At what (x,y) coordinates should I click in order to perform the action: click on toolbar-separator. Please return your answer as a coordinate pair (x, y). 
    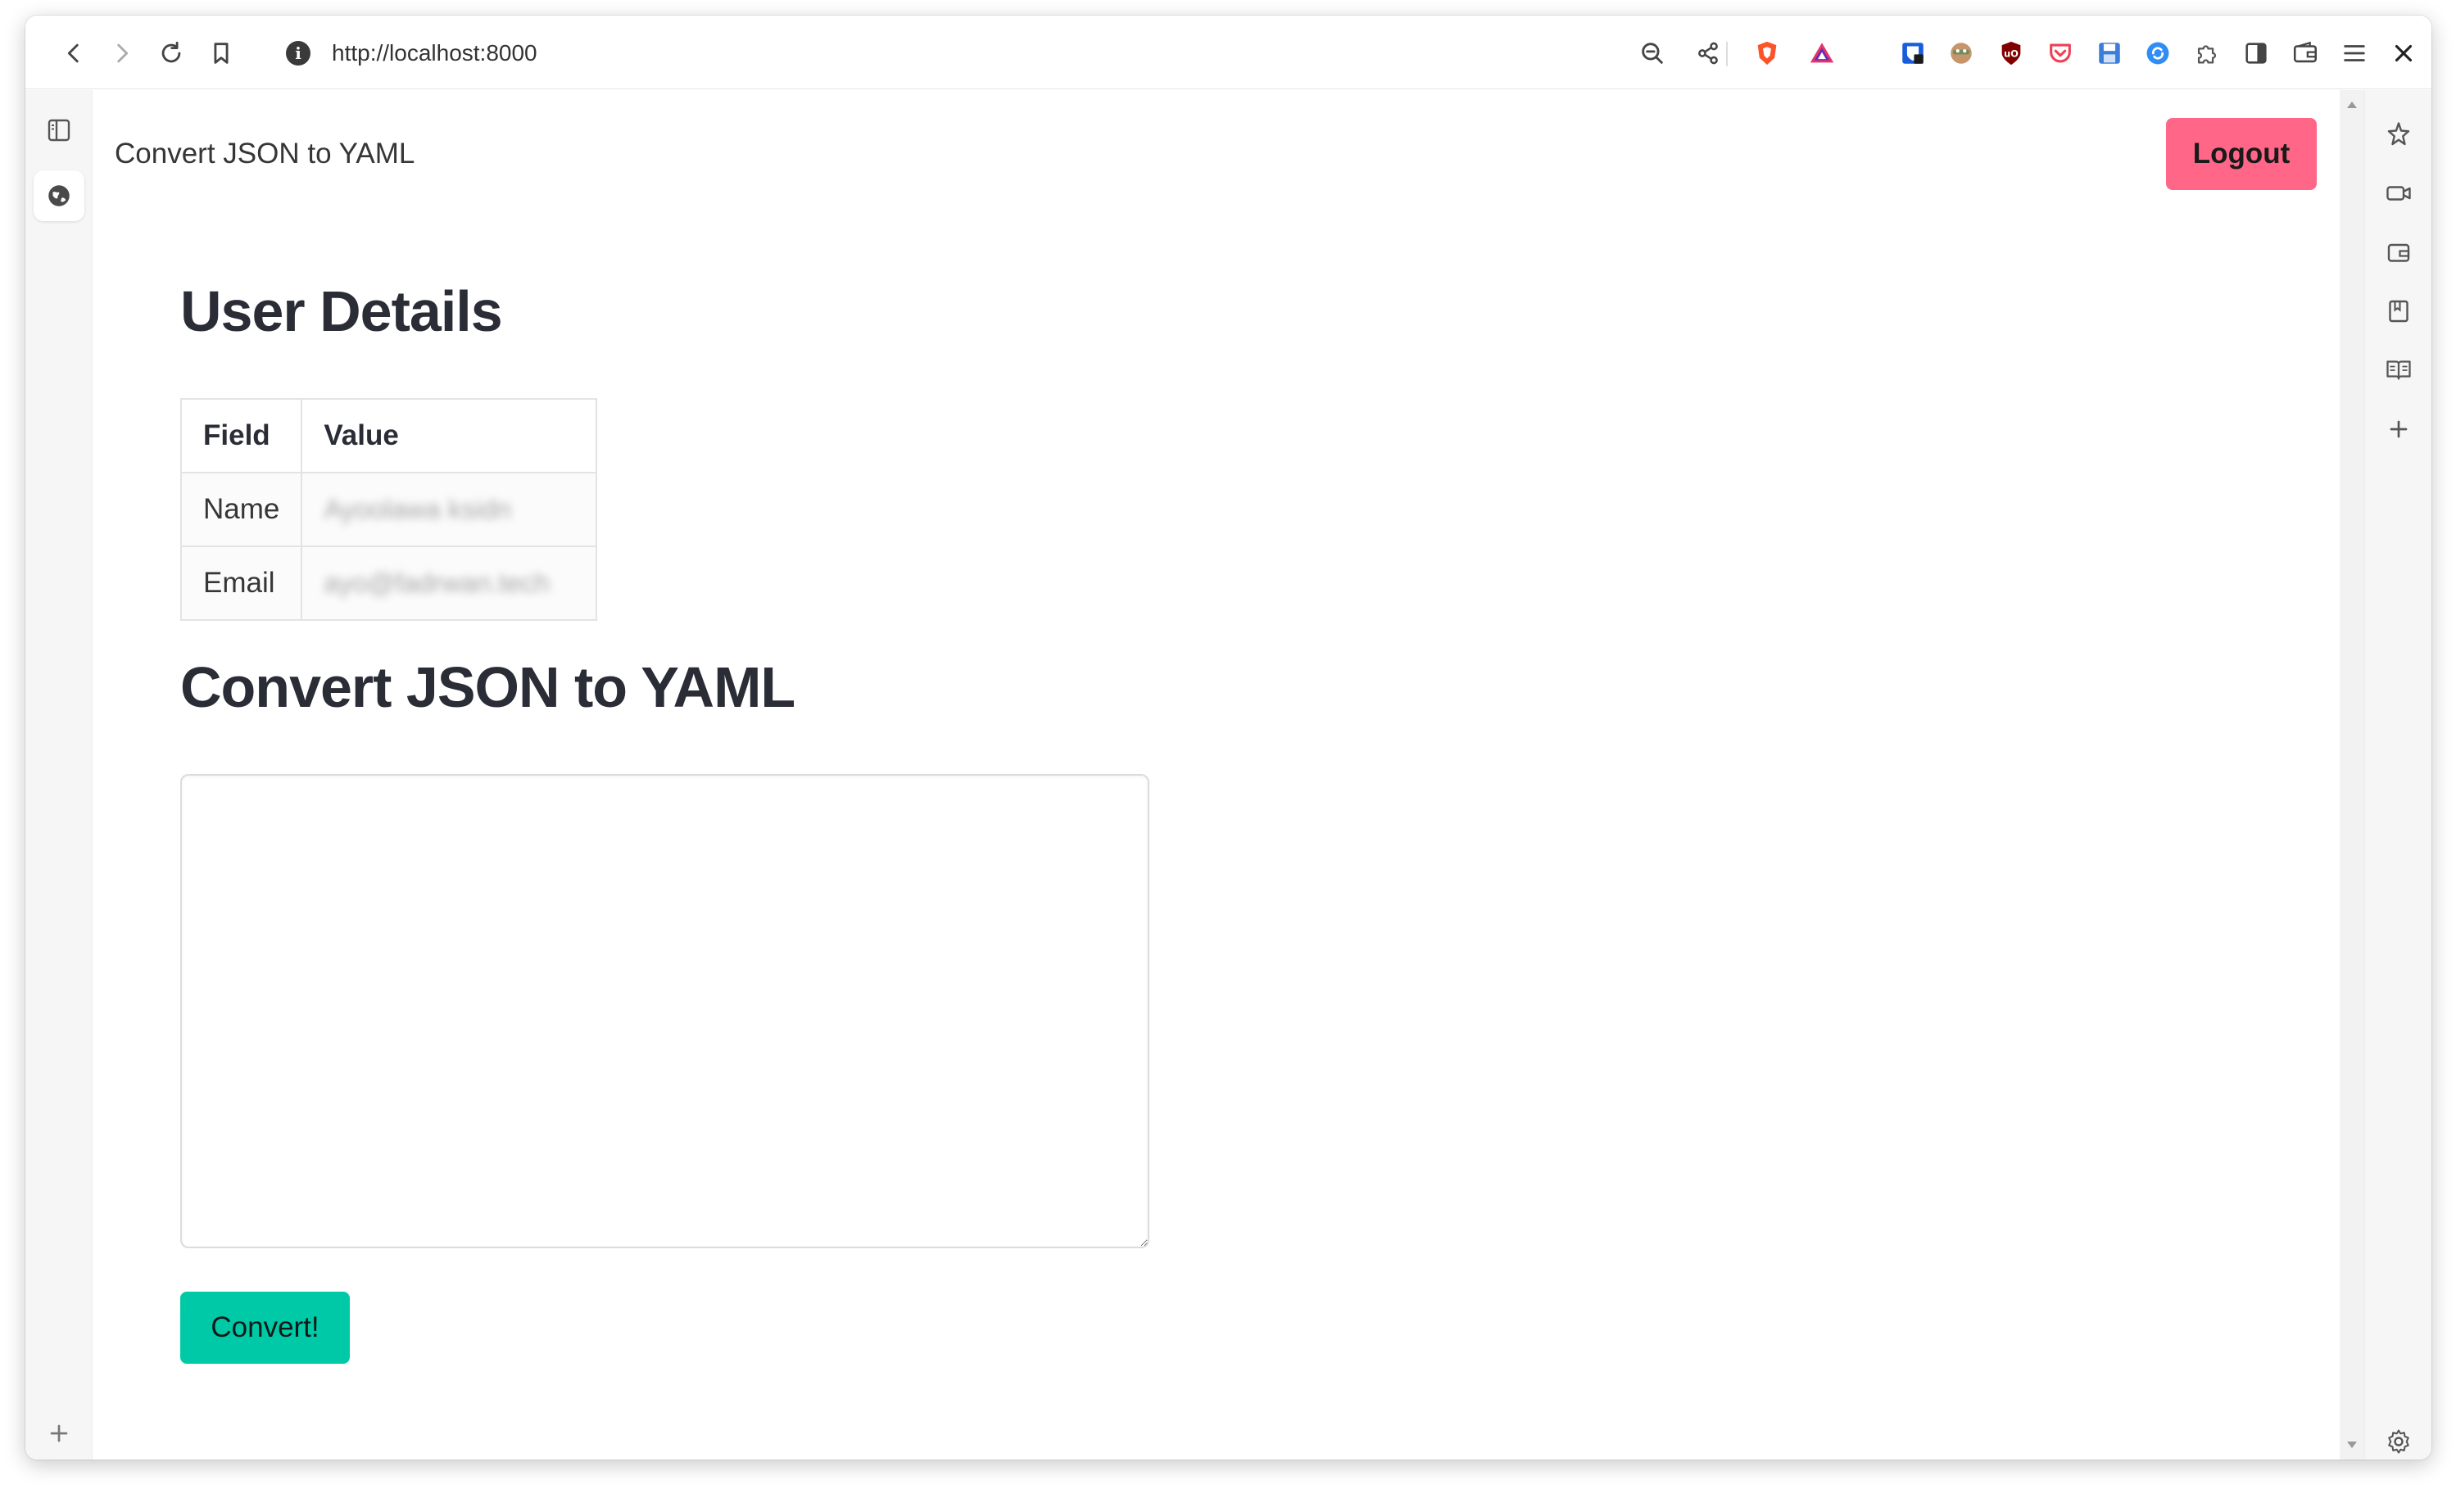
    Looking at the image, I should click on (1727, 54).